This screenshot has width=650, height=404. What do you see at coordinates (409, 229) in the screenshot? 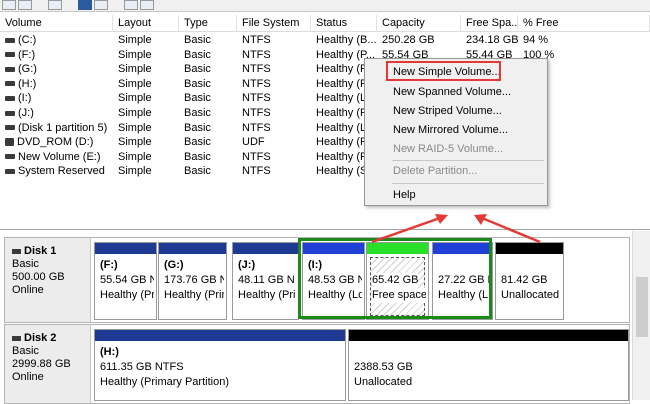
I see `arrow-left` at bounding box center [409, 229].